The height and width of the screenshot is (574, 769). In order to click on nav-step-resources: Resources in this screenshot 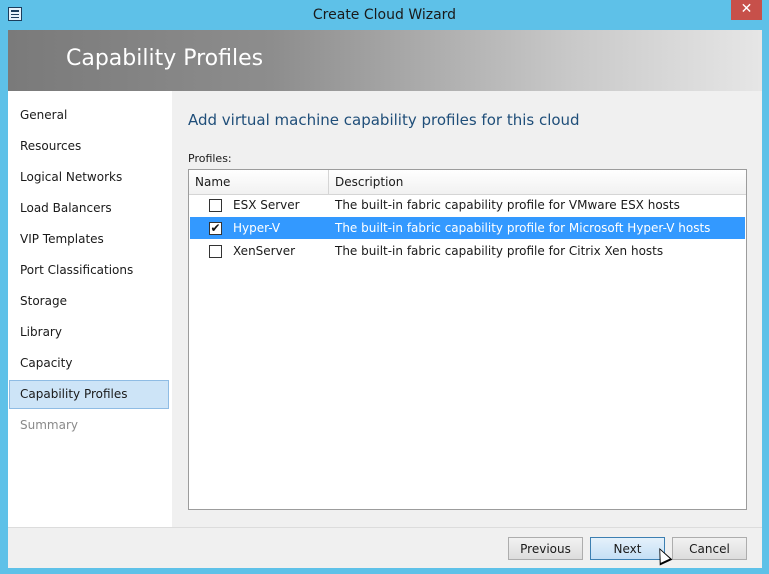, I will do `click(89, 146)`.